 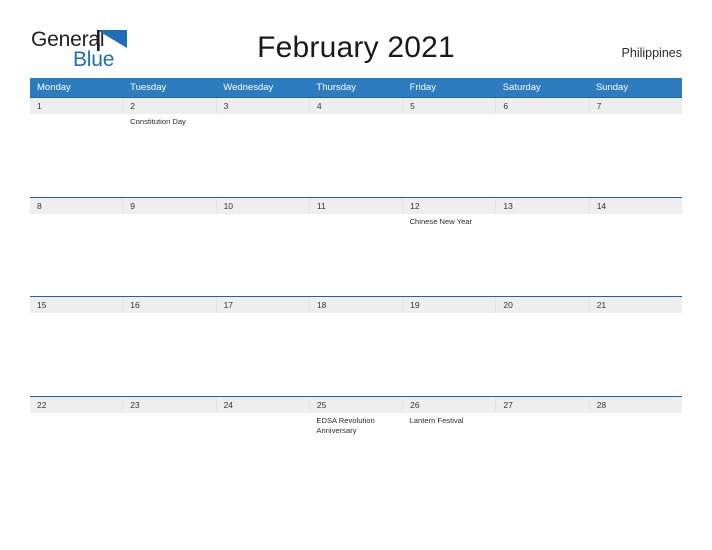 I want to click on date-number: 11, so click(x=355, y=205).